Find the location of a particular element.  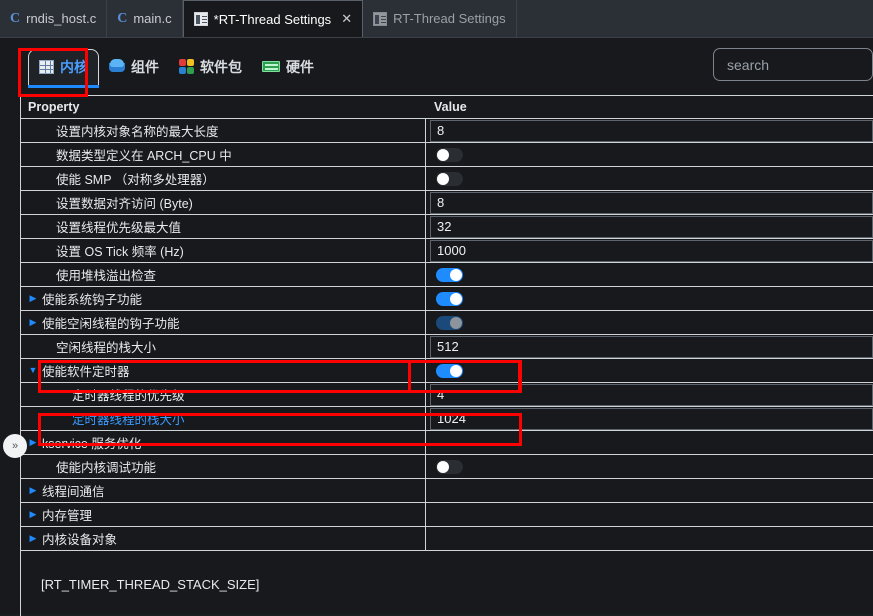

property-cell: 数据类型定义在 ARCH_CPU 中 is located at coordinates (223, 154).